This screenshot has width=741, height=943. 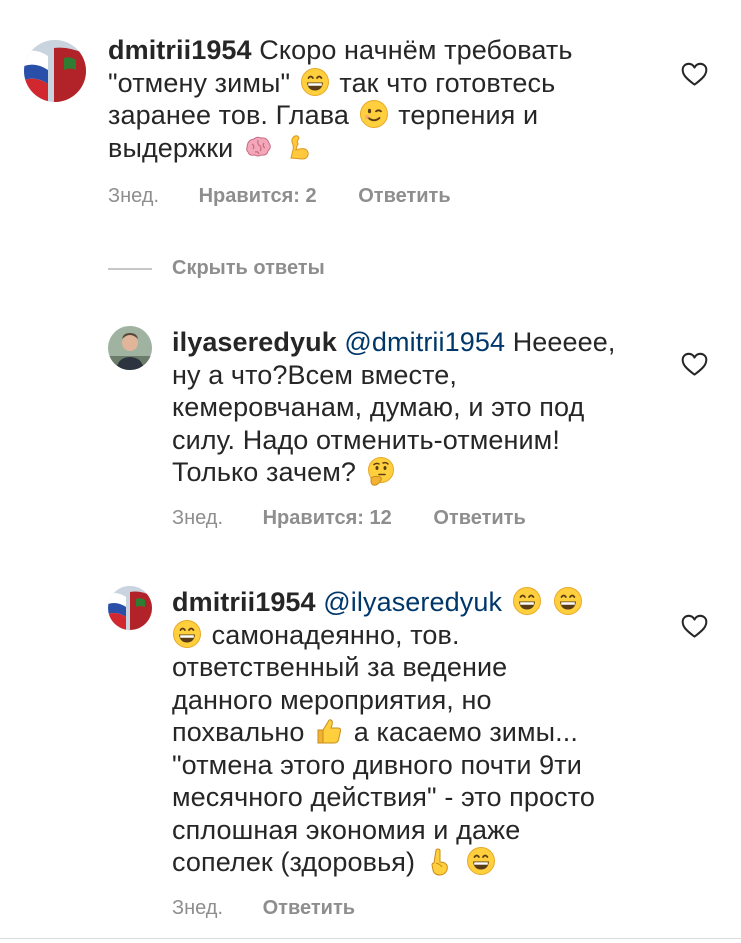 What do you see at coordinates (327, 518) in the screenshot?
I see `likes-count: Нравится: 12` at bounding box center [327, 518].